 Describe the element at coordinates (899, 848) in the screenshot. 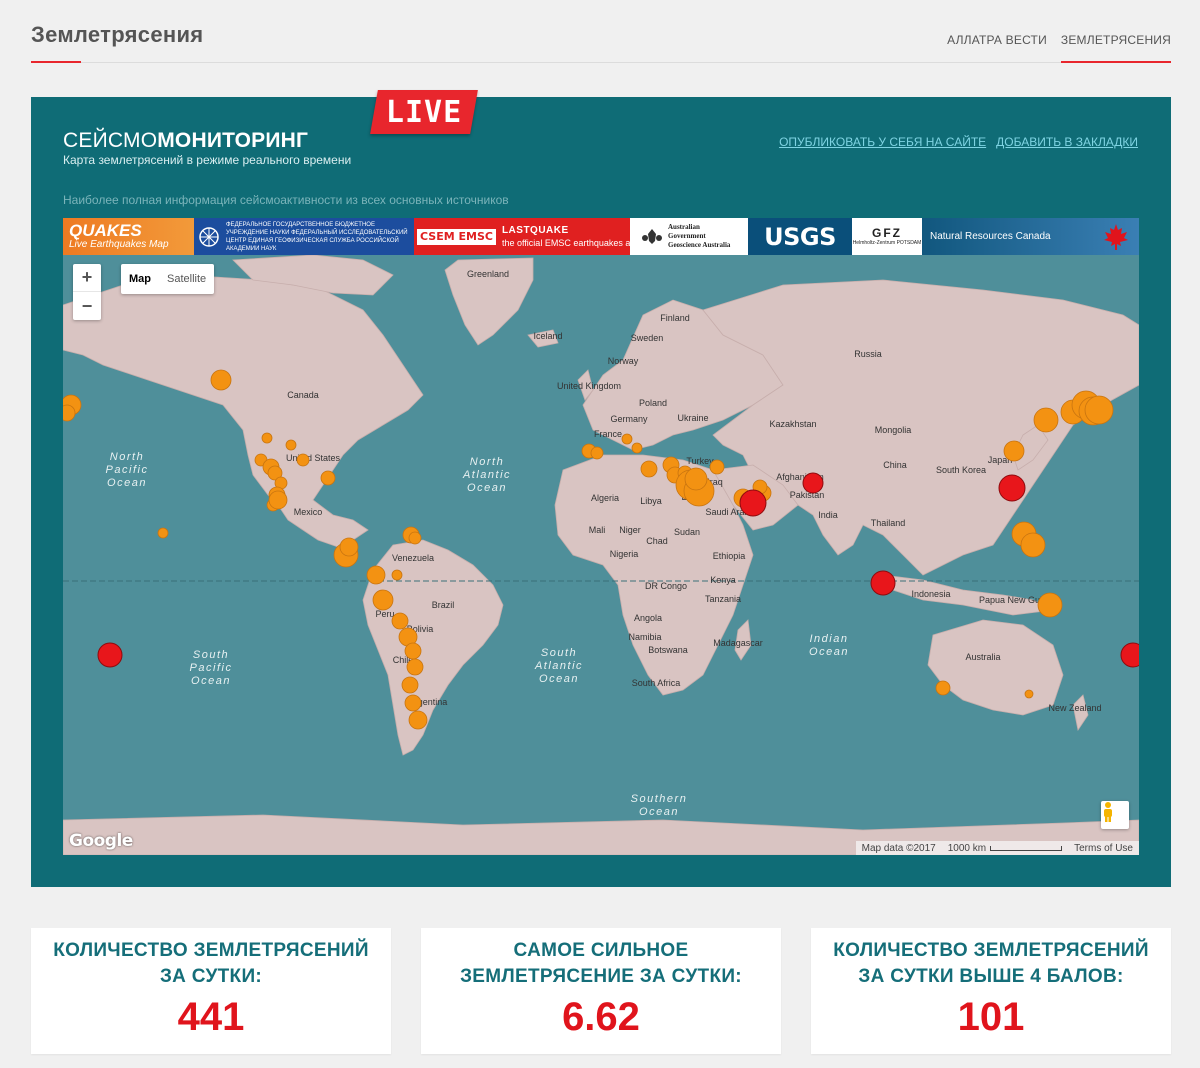

I see `map-data-attribution: Map data ©2017` at that location.